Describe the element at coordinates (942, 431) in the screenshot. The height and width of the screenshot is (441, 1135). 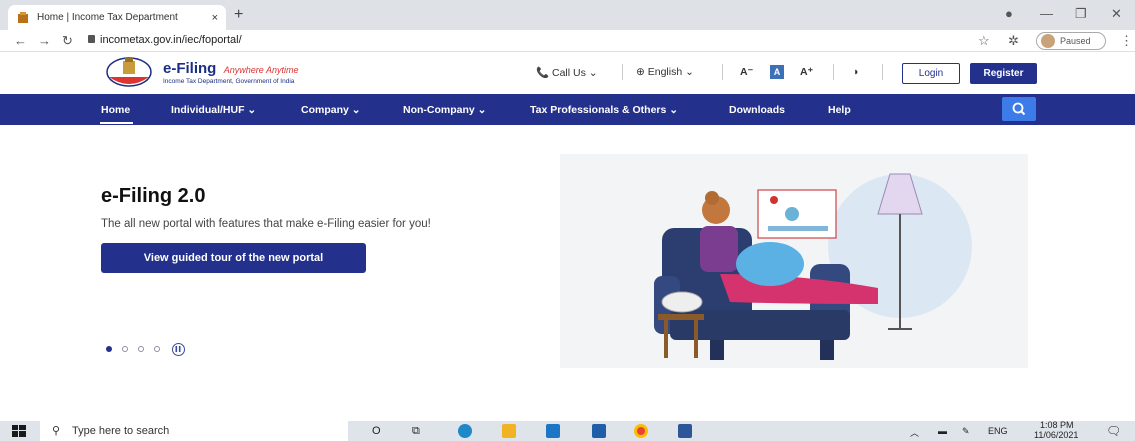
I see `network-icon: ▬` at that location.